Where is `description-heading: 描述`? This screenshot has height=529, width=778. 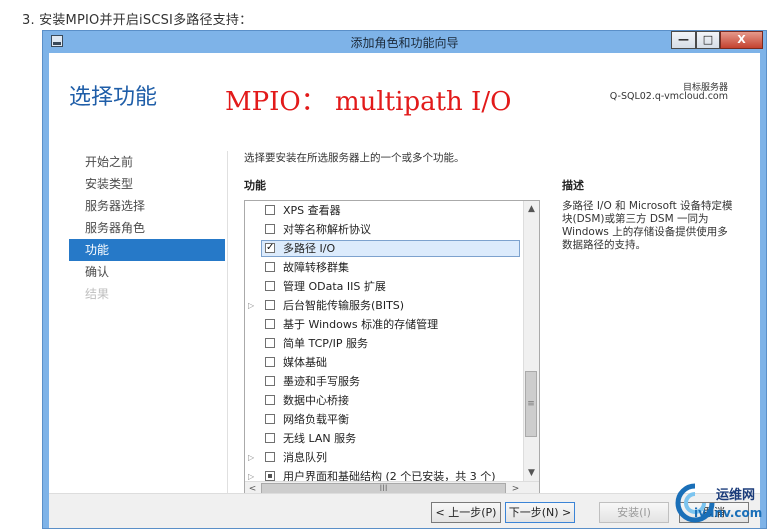
description-heading: 描述 is located at coordinates (573, 185).